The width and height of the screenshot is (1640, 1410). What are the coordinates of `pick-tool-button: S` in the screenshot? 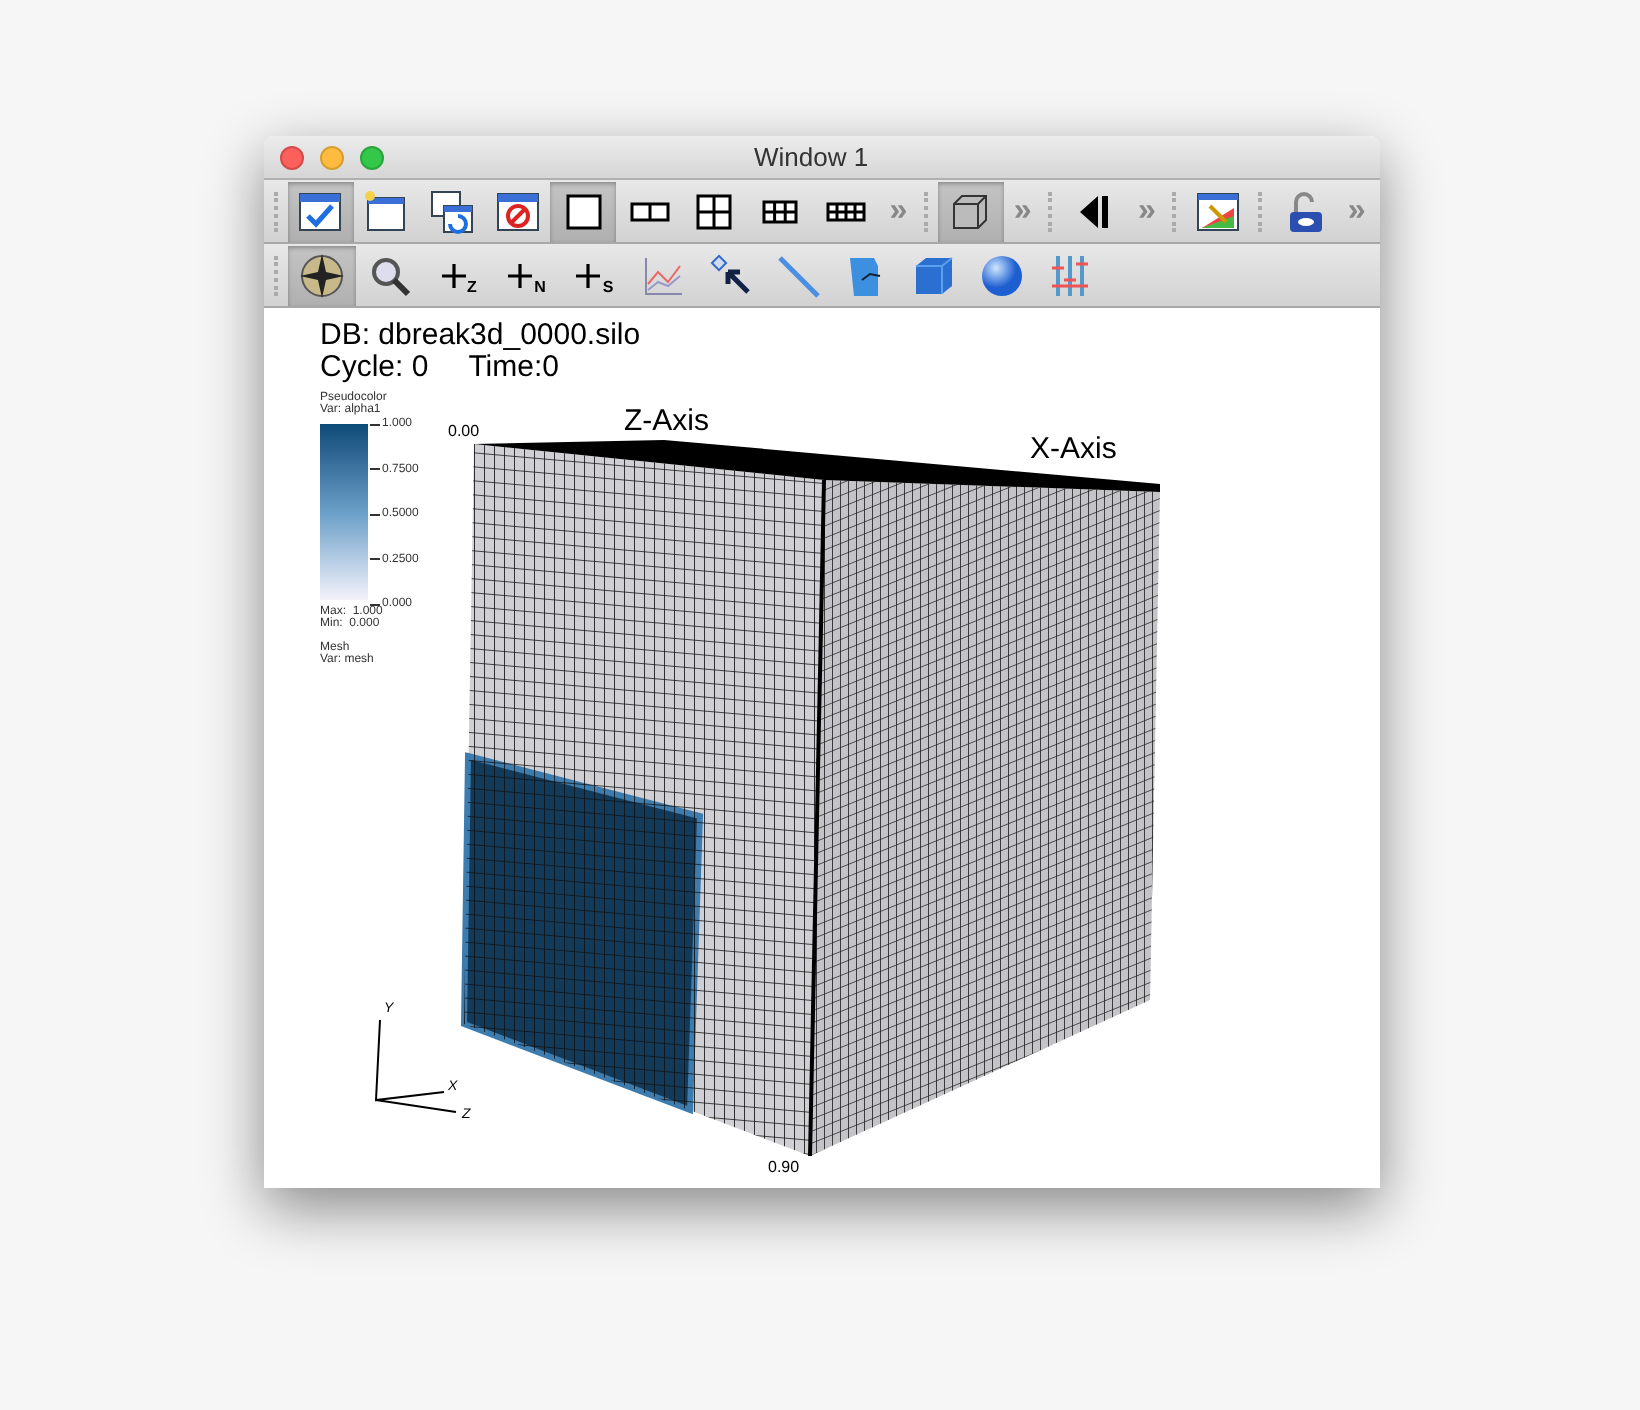 It's located at (594, 275).